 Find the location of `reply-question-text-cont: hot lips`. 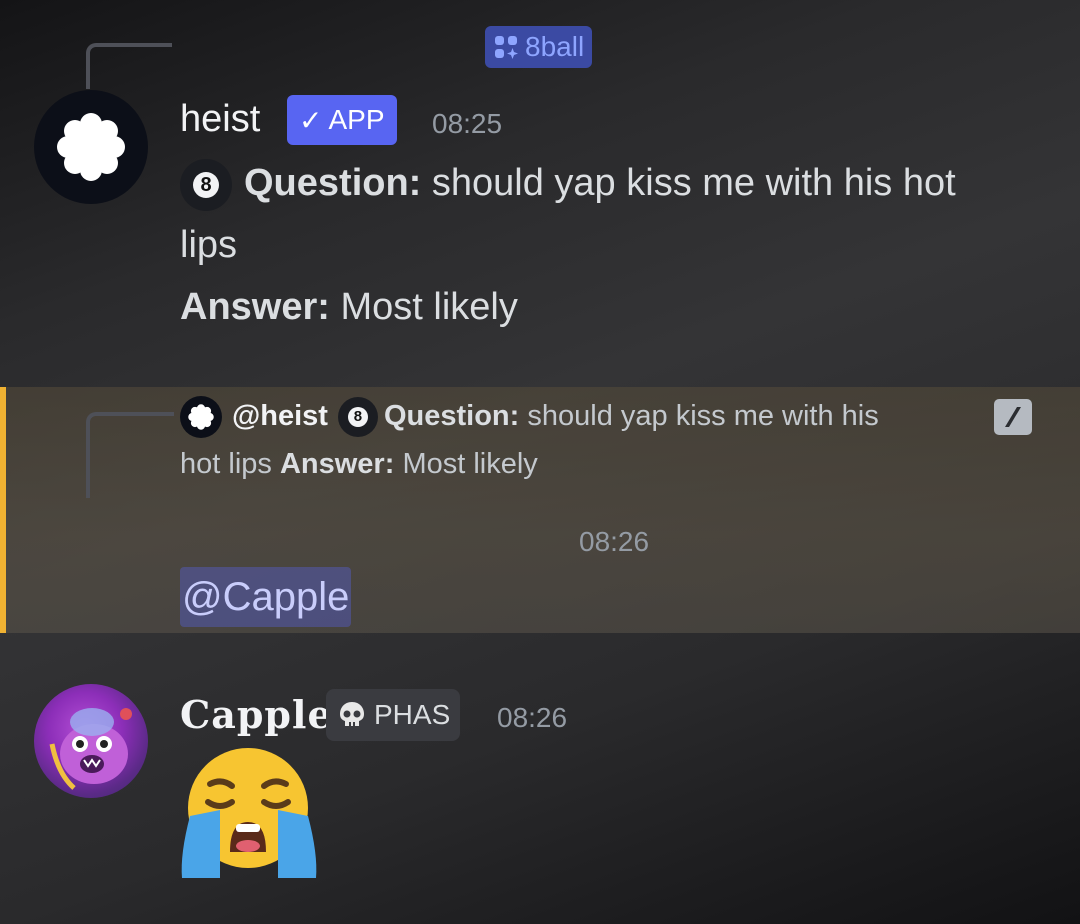

reply-question-text-cont: hot lips is located at coordinates (226, 464).